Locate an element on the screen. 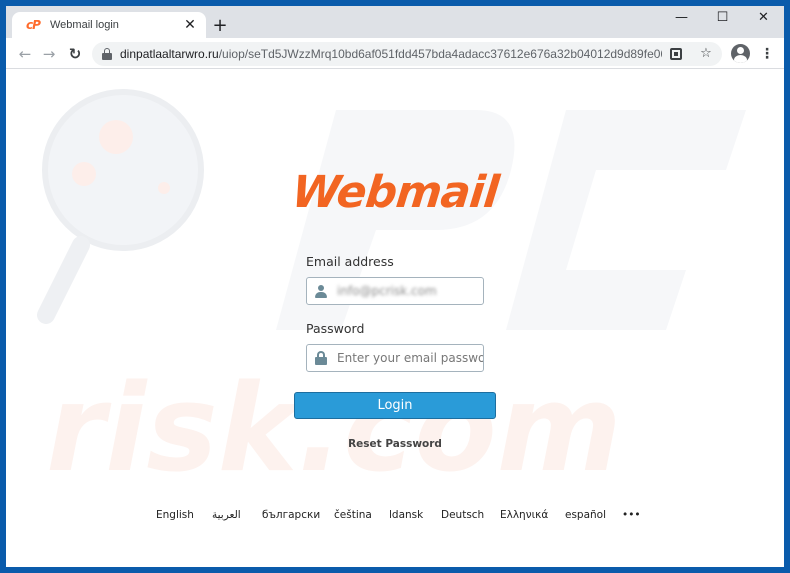  language-link: English is located at coordinates (175, 515).